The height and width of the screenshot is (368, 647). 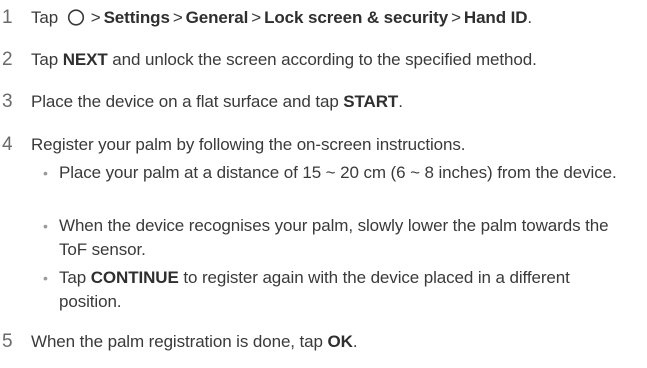 I want to click on path-hand-id: Hand ID, so click(x=495, y=17).